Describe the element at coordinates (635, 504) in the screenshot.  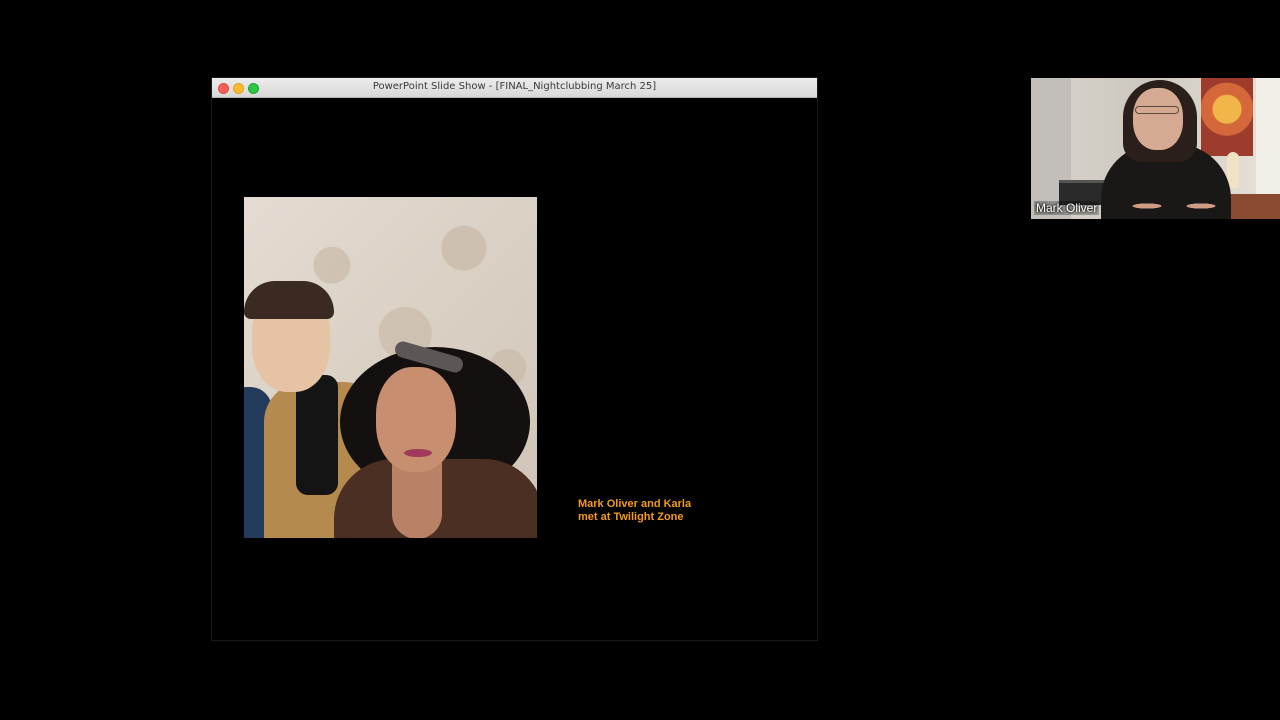
I see `caption-line-1: Mark Oliver and Karla` at that location.